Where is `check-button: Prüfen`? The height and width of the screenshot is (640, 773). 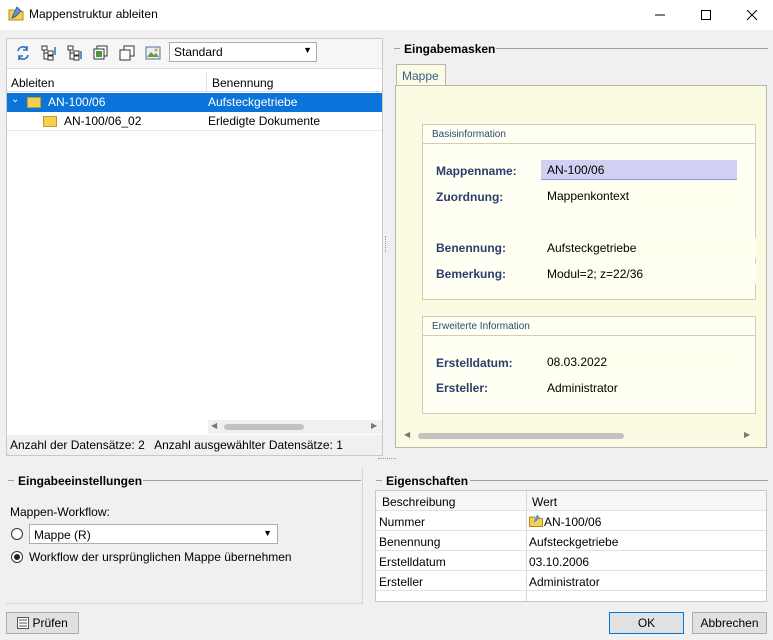 check-button: Prüfen is located at coordinates (42, 623).